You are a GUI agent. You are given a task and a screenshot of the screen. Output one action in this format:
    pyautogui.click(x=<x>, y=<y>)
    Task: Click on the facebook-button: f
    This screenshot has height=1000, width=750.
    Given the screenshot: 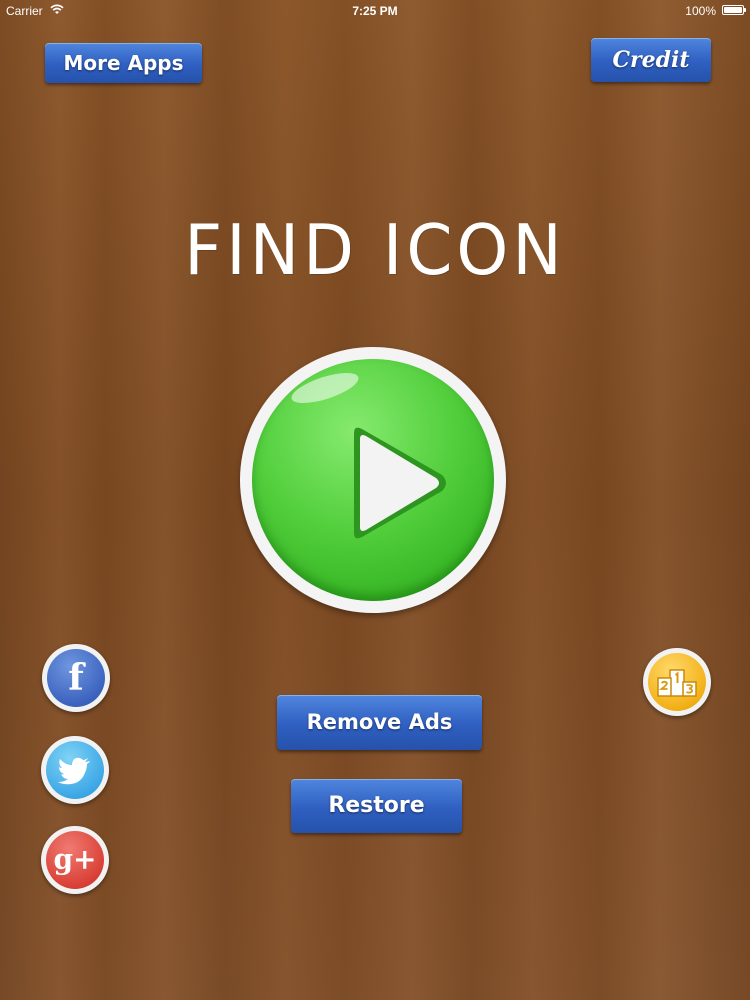 What is the action you would take?
    pyautogui.click(x=76, y=678)
    